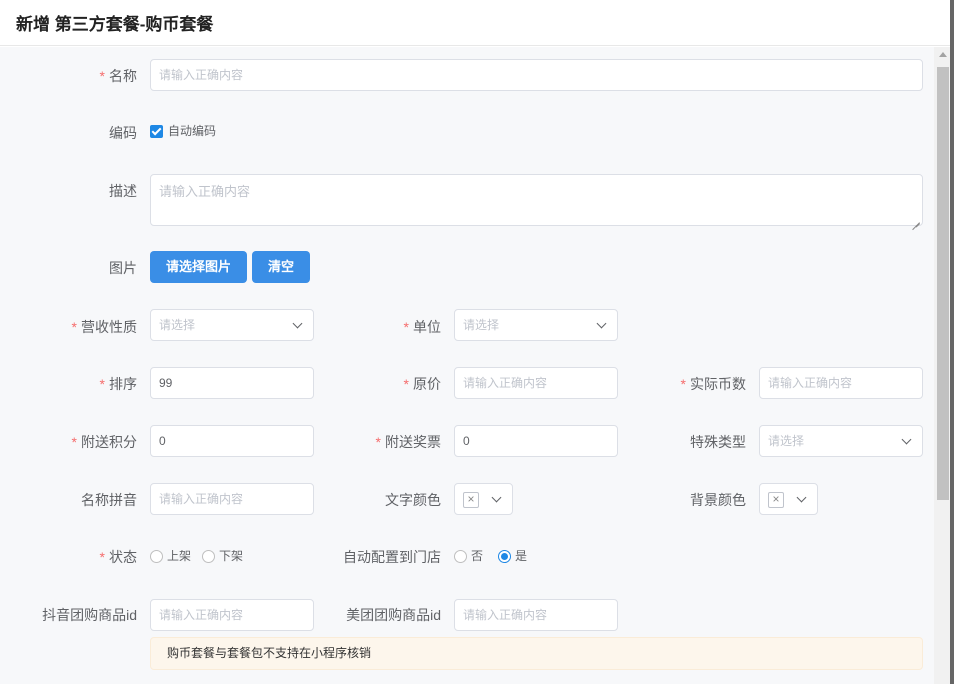 Image resolution: width=954 pixels, height=684 pixels. Describe the element at coordinates (718, 442) in the screenshot. I see `special-type-label: 特殊类型` at that location.